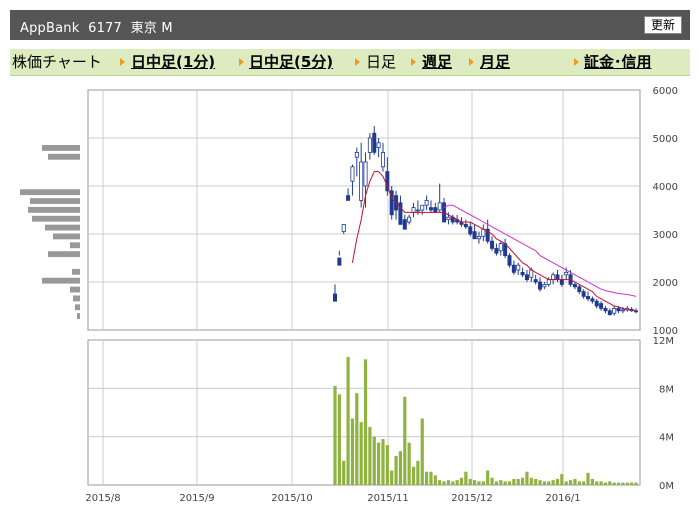 Image resolution: width=699 pixels, height=525 pixels. What do you see at coordinates (494, 241) in the screenshot?
I see `ma-short-line` at bounding box center [494, 241].